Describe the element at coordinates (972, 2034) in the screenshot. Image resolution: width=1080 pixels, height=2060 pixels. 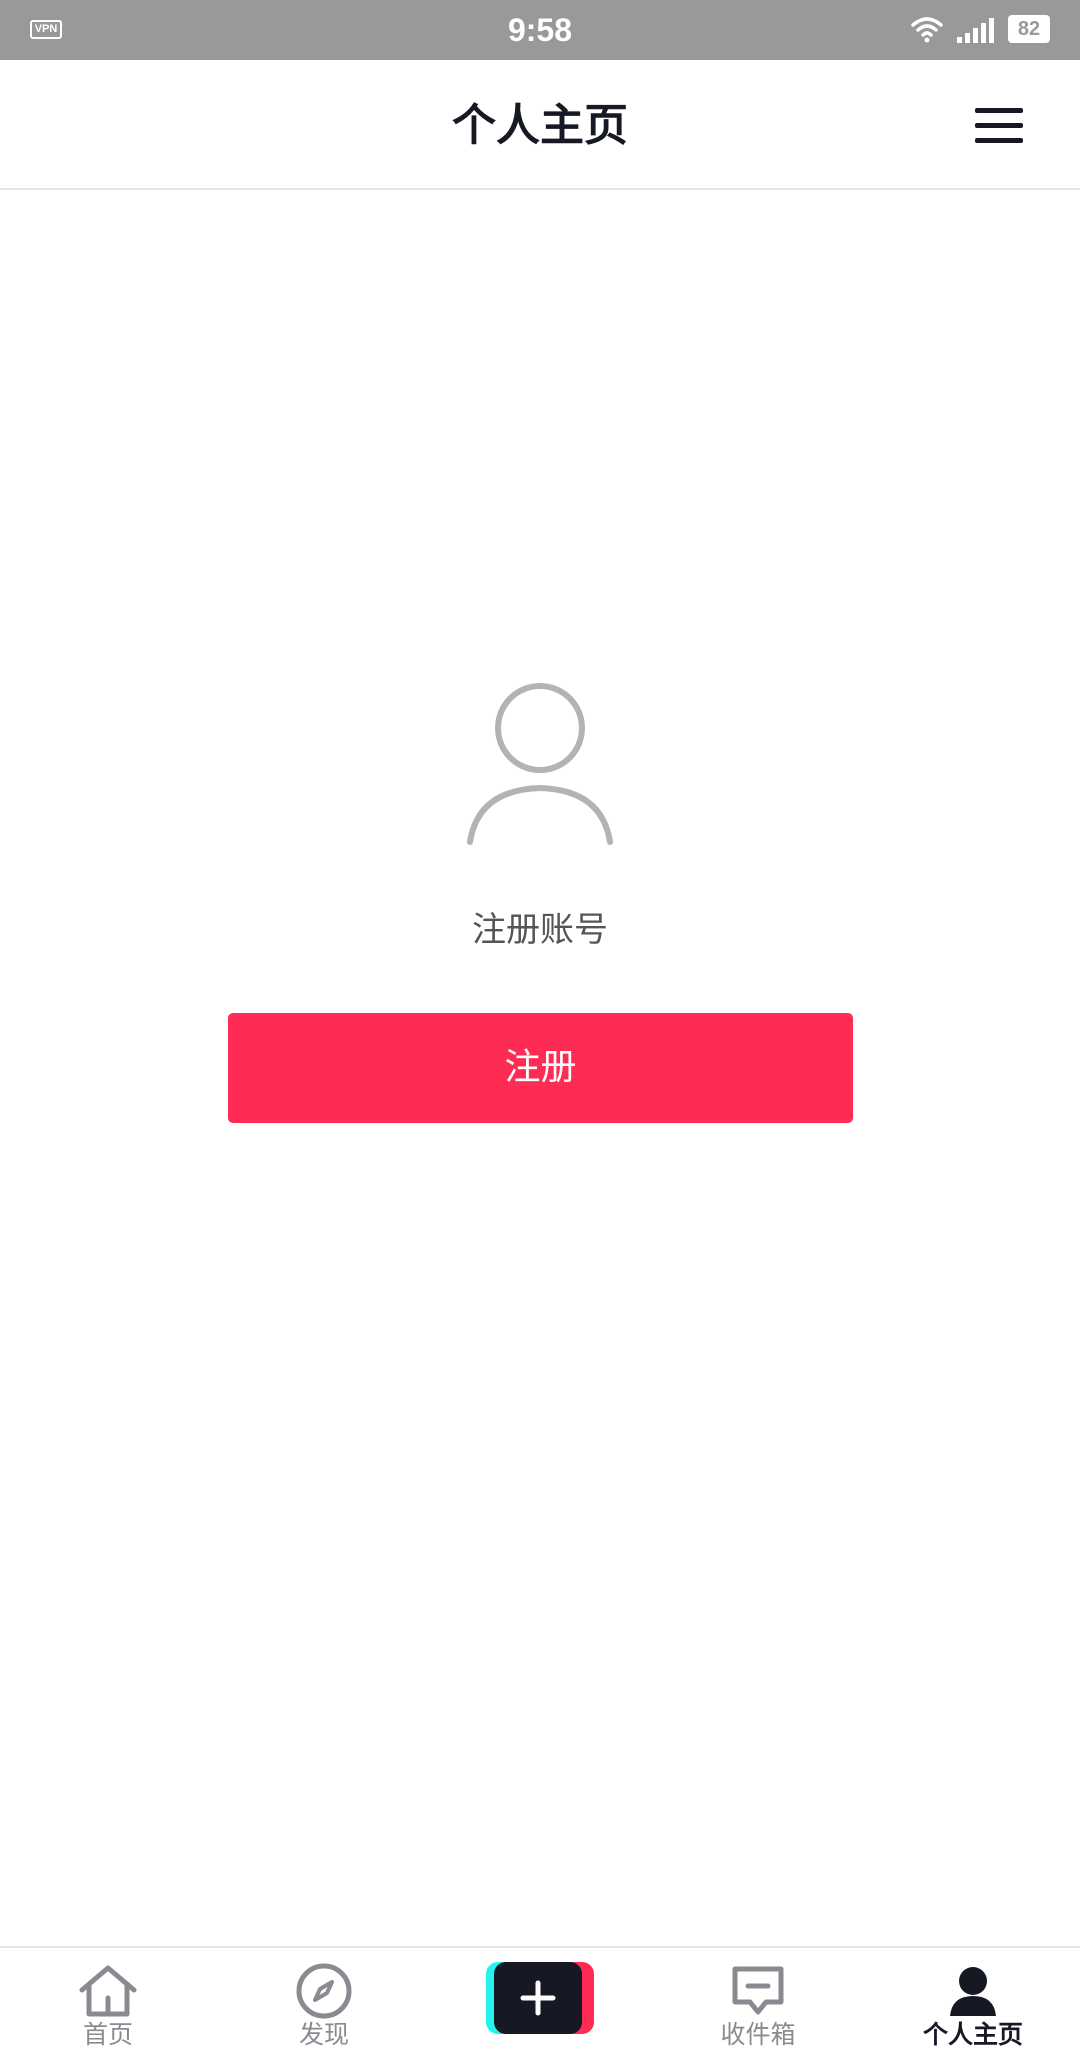
I see `nav-label-profile: 个人主页` at that location.